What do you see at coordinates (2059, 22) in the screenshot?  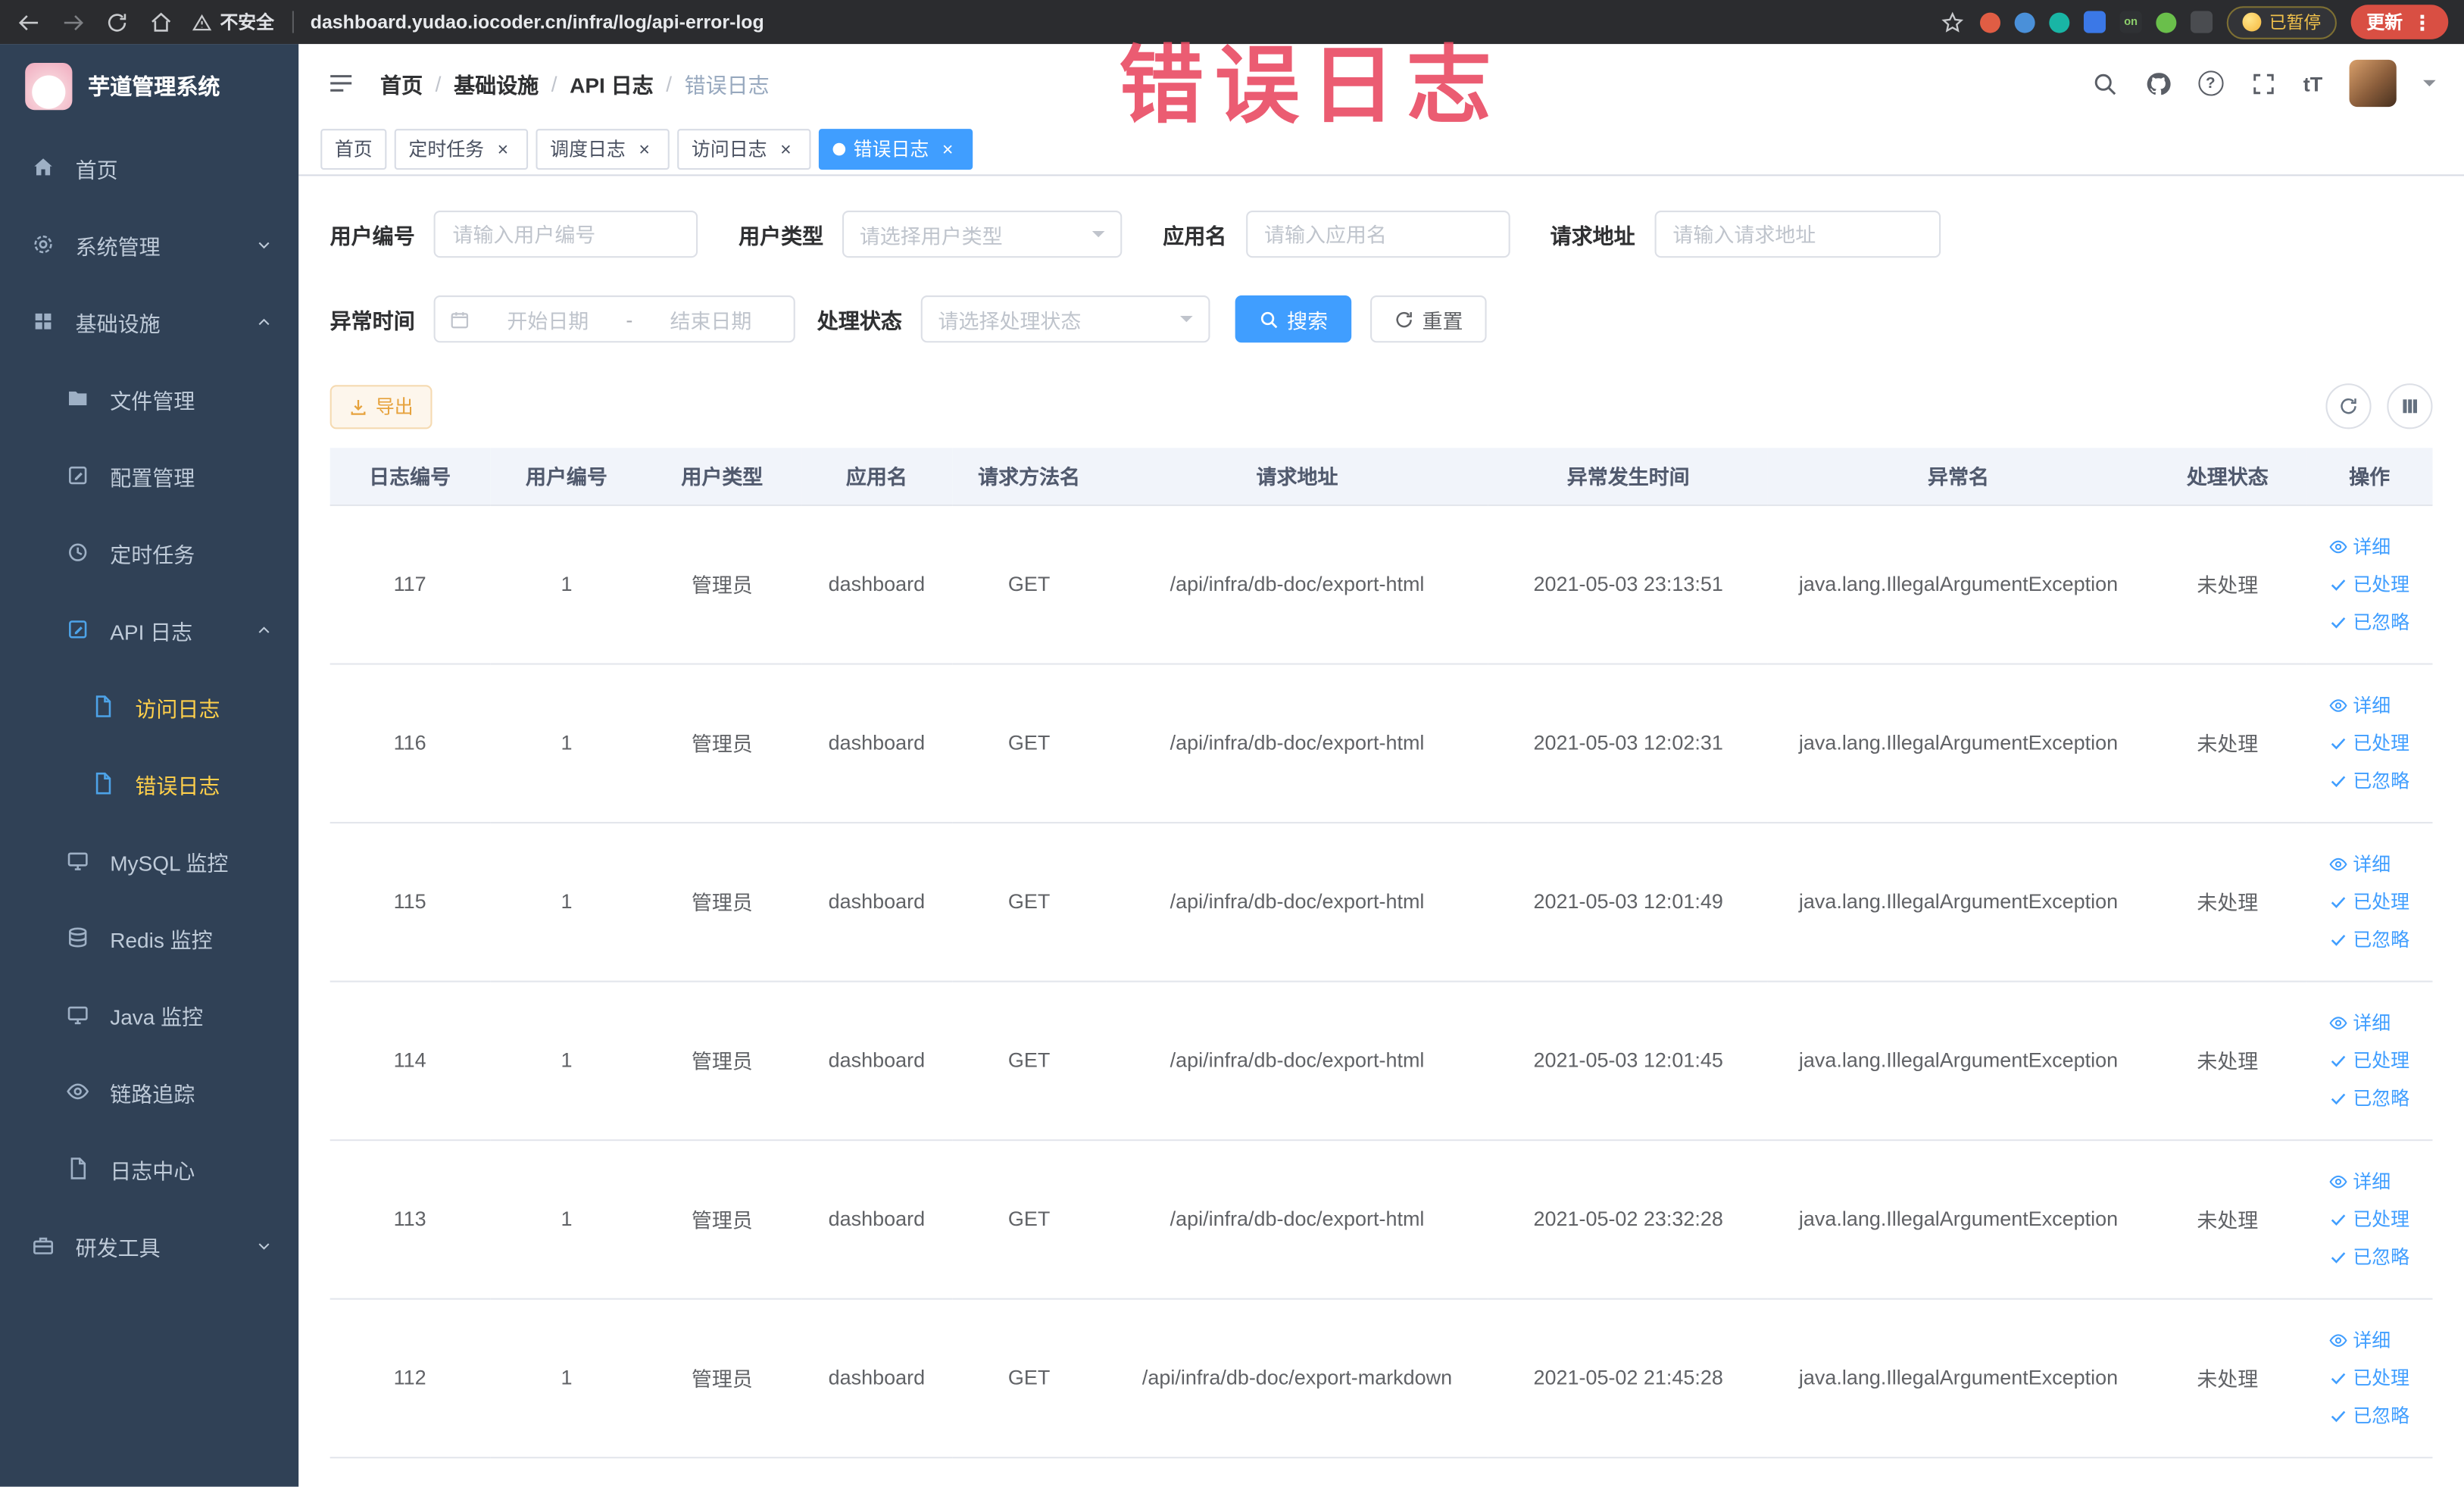 I see `extension-teal-icon` at bounding box center [2059, 22].